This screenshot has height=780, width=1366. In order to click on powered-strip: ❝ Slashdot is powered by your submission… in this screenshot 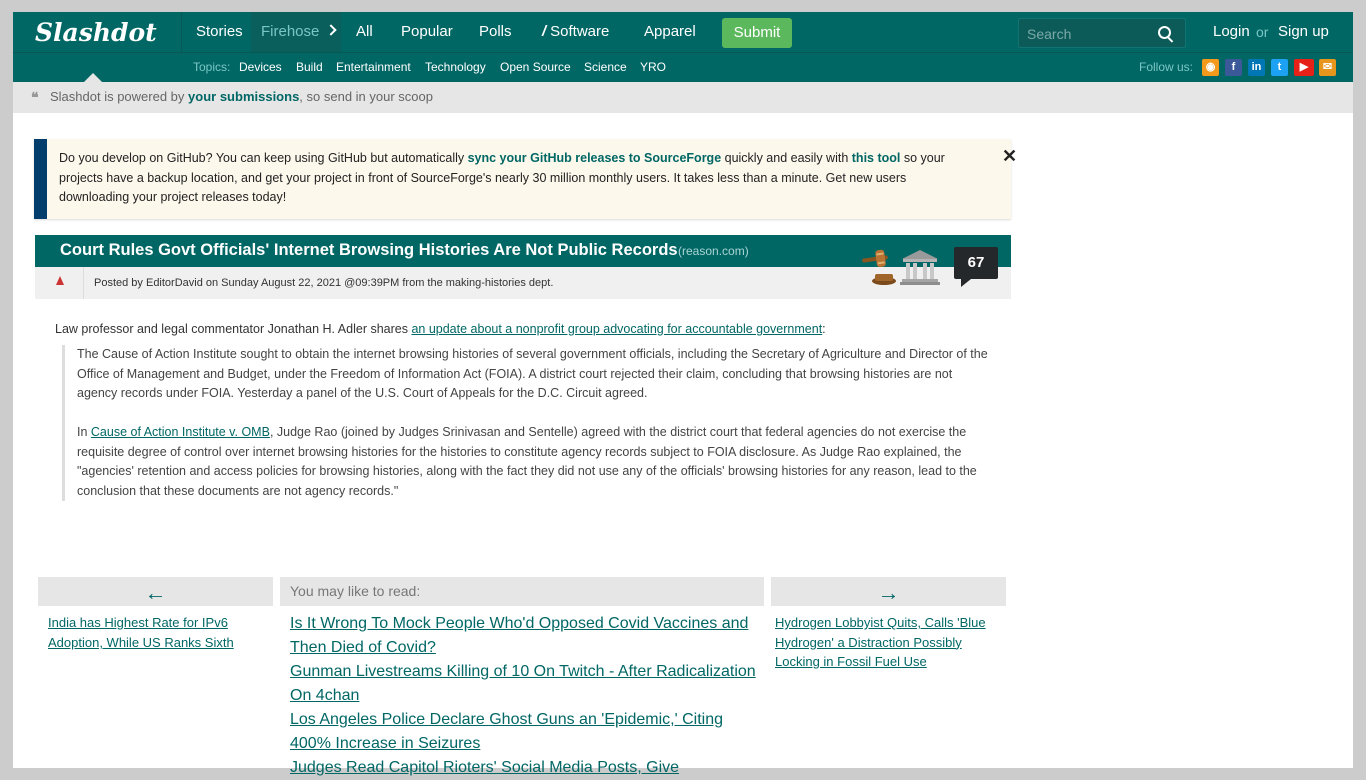, I will do `click(683, 97)`.